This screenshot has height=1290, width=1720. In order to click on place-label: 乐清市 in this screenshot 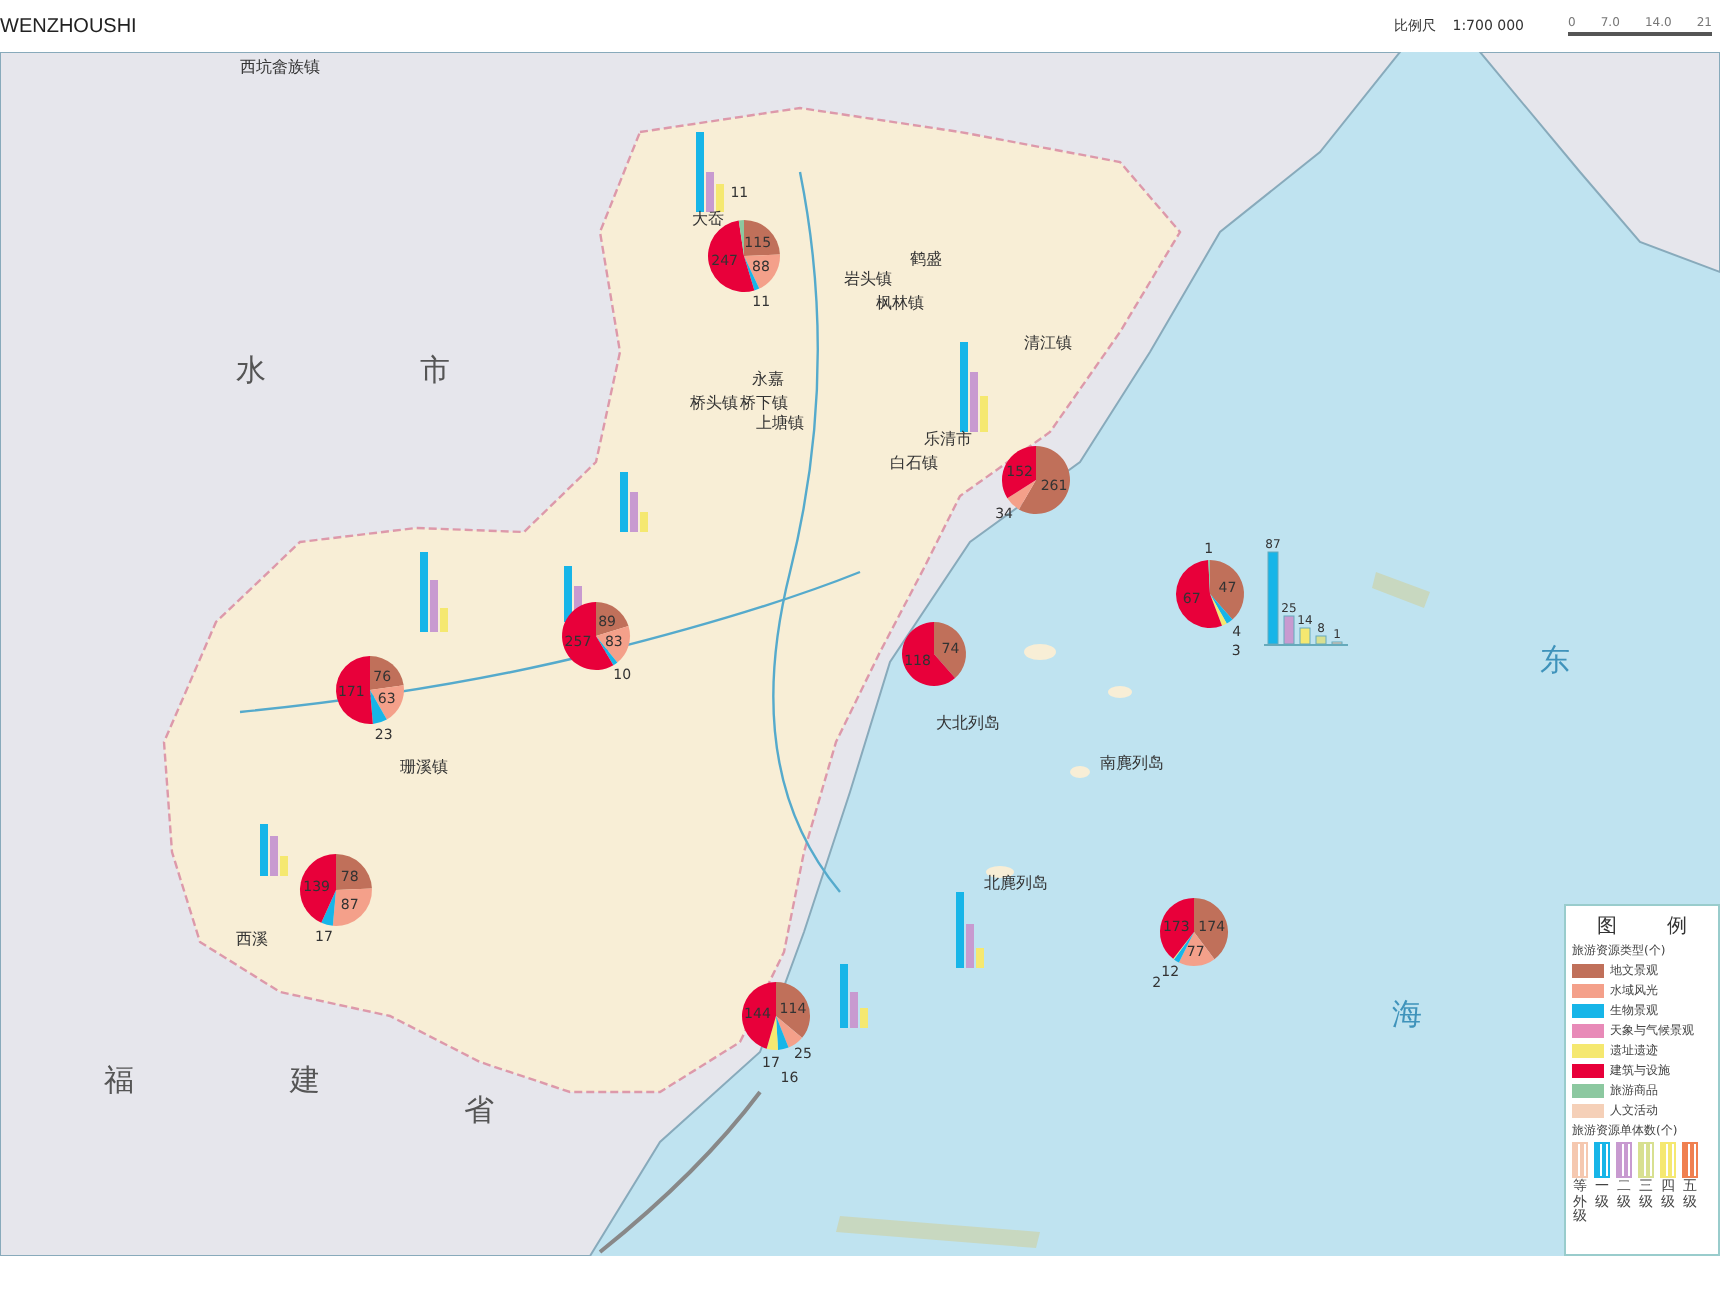, I will do `click(948, 439)`.